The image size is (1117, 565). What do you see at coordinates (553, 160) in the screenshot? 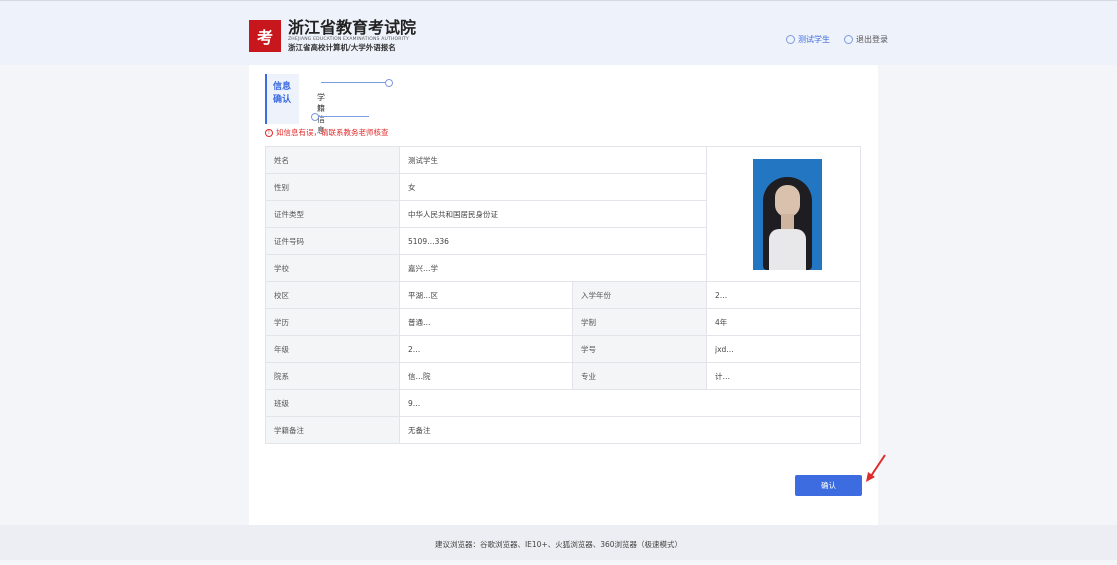
I see `row-value: 测试学生` at bounding box center [553, 160].